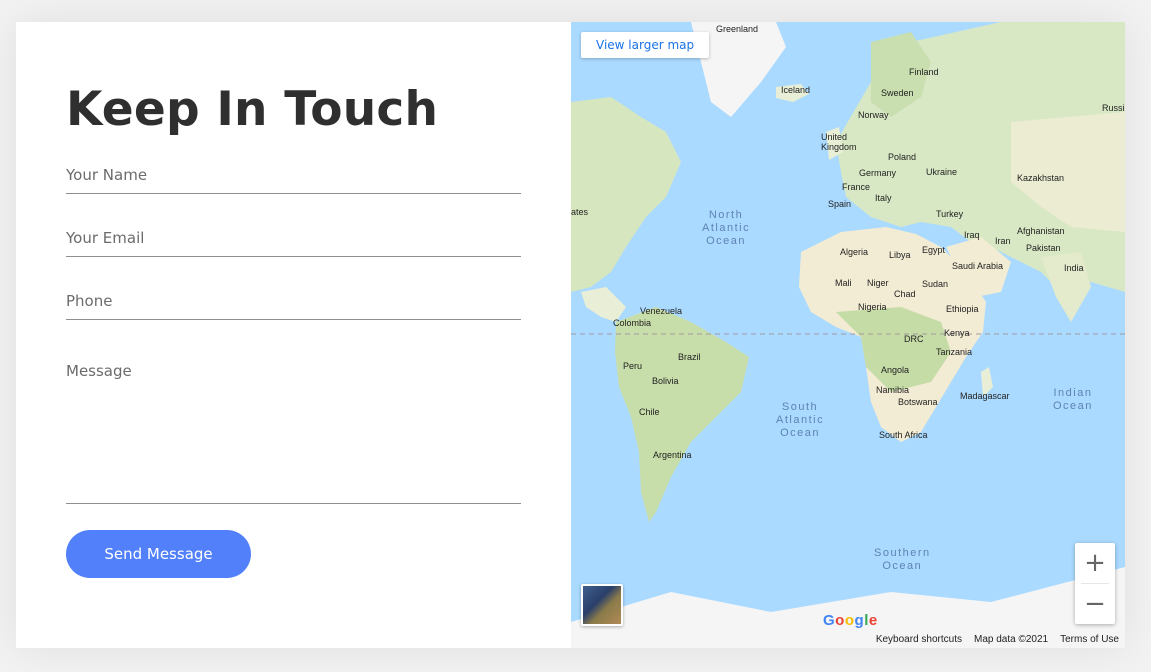 The height and width of the screenshot is (672, 1151). What do you see at coordinates (954, 352) in the screenshot?
I see `map-label-tanzania: Tanzania` at bounding box center [954, 352].